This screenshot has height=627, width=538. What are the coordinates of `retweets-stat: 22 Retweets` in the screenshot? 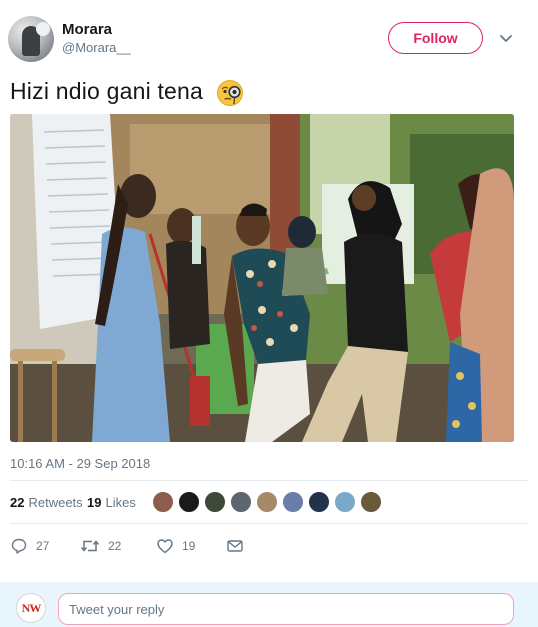 It's located at (46, 502).